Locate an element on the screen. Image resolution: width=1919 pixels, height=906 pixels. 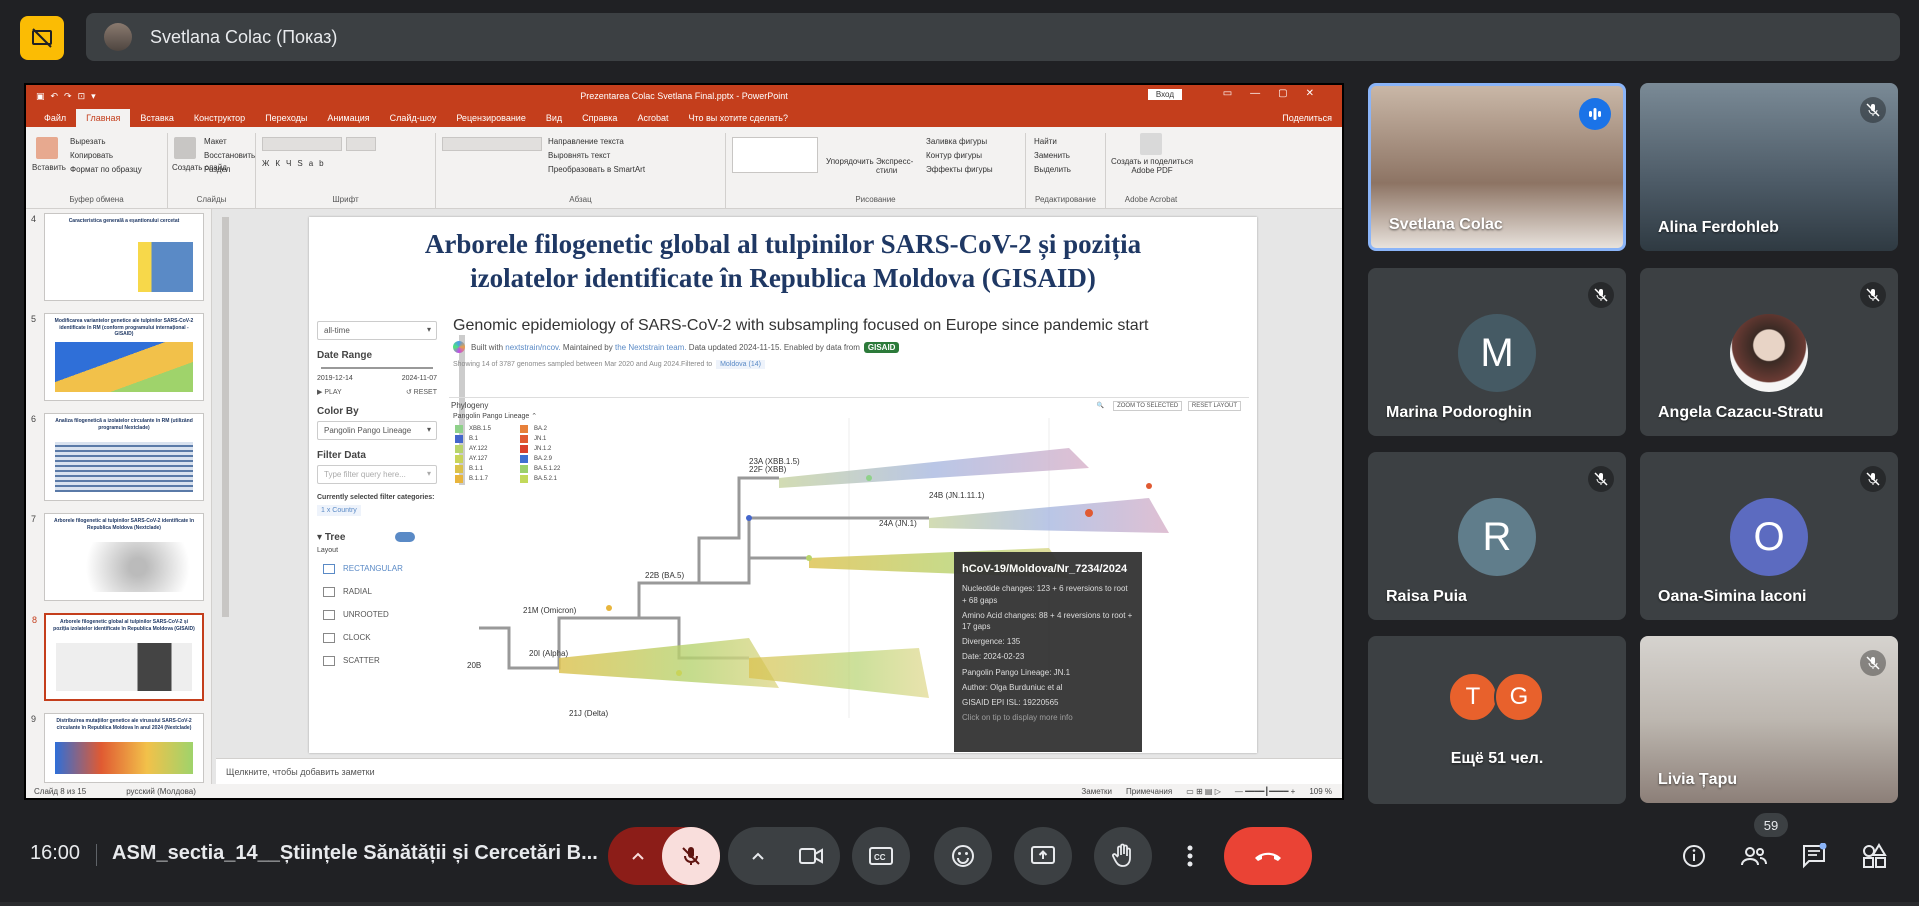
tab-slideshow: Слайд-шоу is located at coordinates (413, 120).